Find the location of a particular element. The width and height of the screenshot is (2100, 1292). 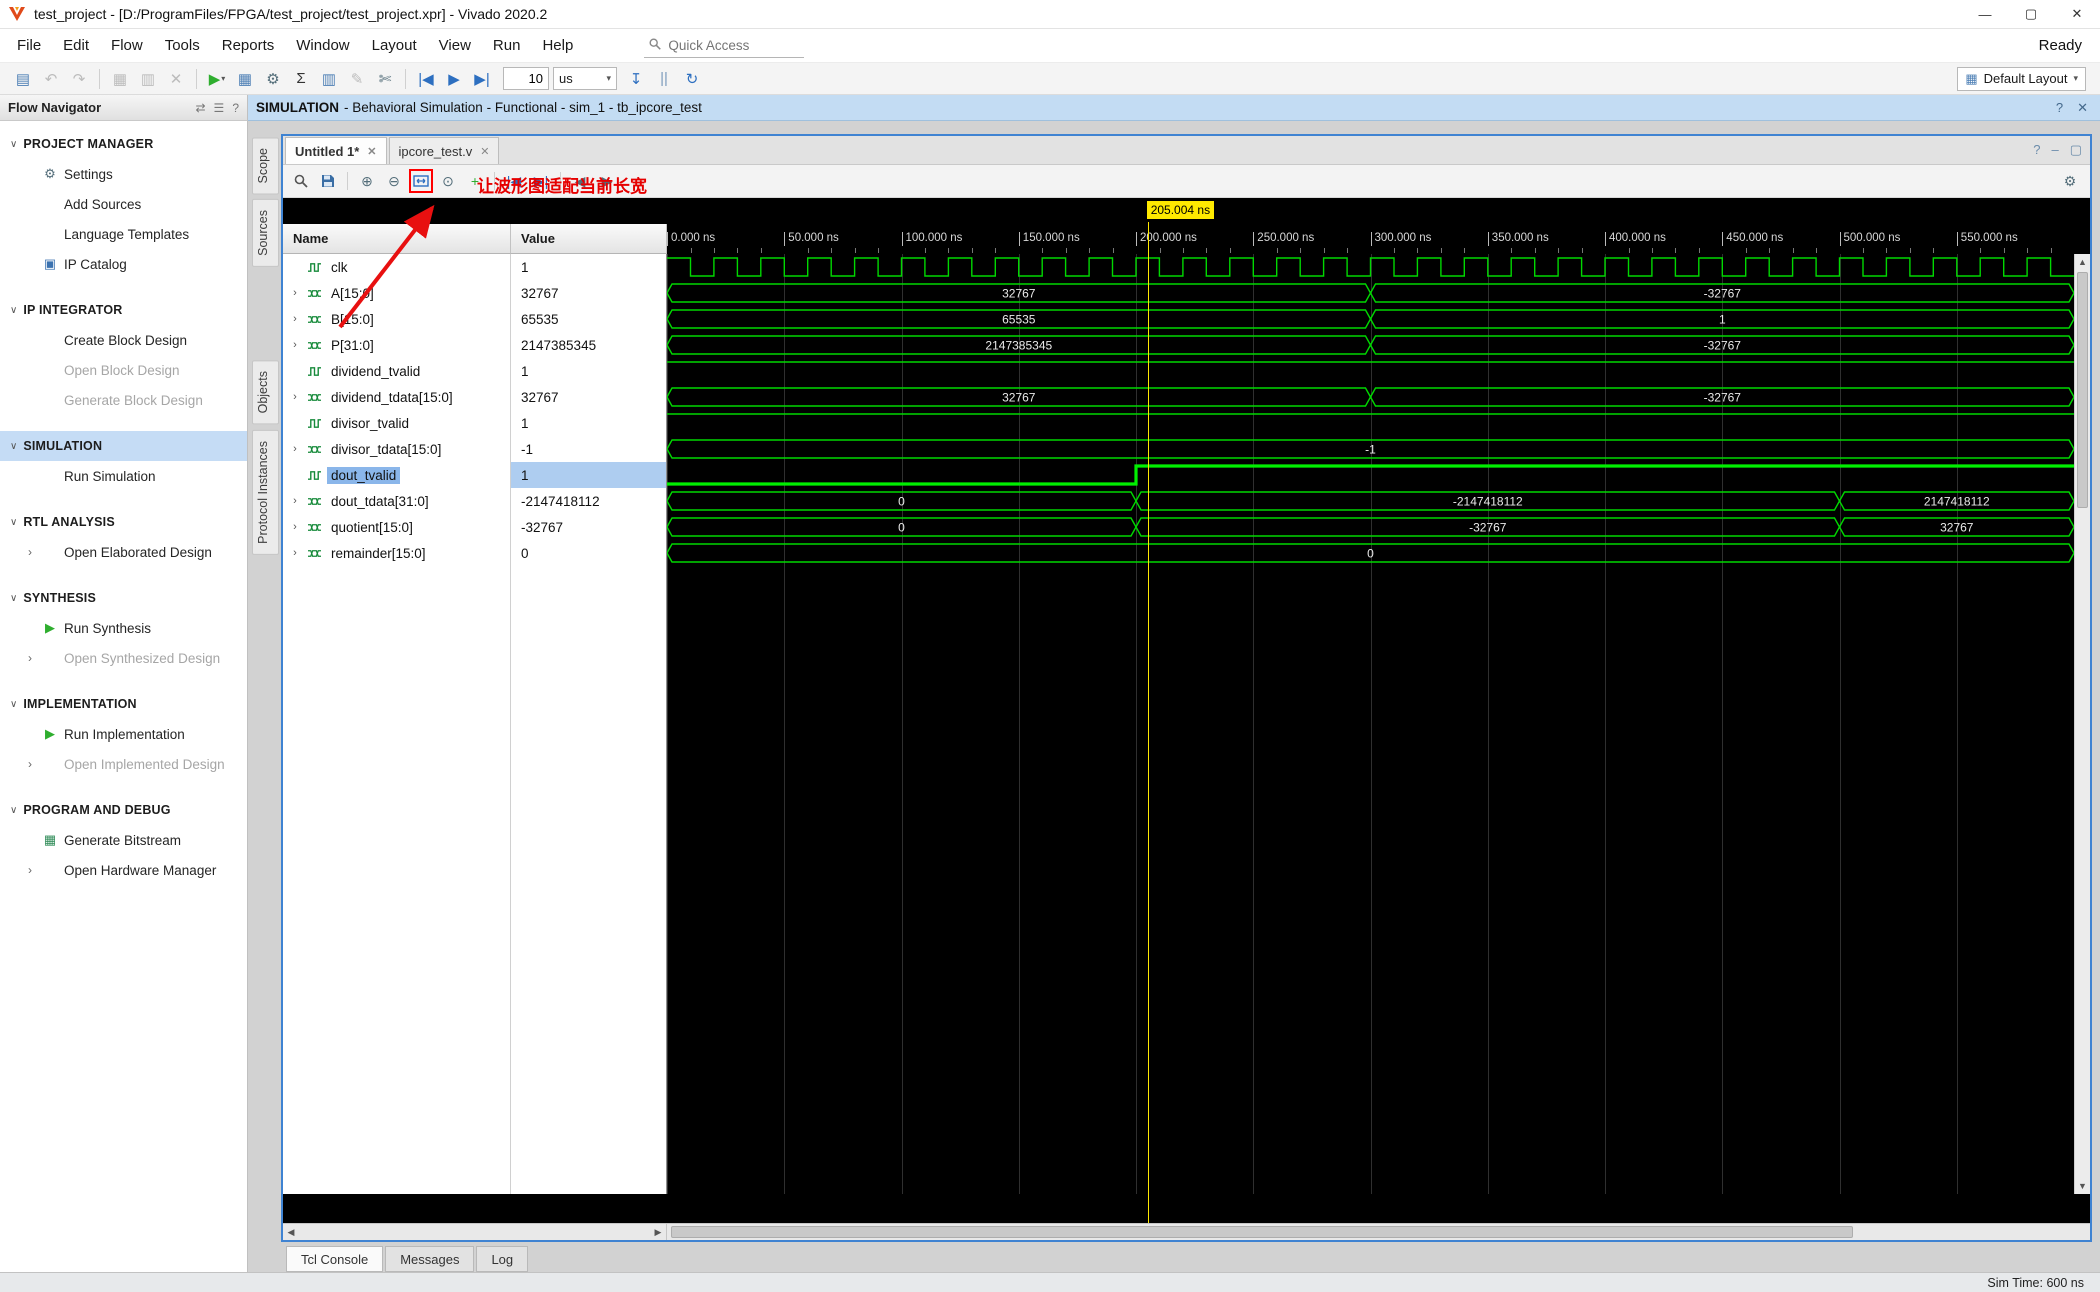

edit-icon: ✎ is located at coordinates (357, 79).